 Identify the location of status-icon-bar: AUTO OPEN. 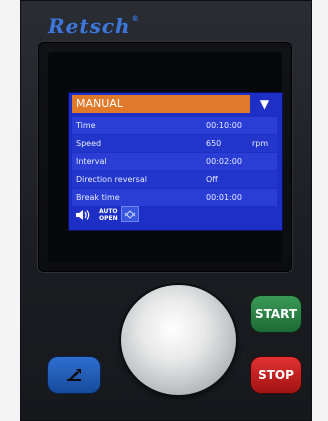
(135, 215).